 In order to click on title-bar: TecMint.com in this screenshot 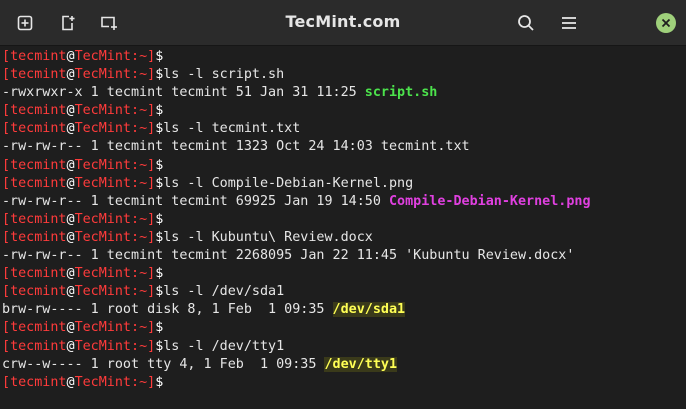, I will do `click(343, 23)`.